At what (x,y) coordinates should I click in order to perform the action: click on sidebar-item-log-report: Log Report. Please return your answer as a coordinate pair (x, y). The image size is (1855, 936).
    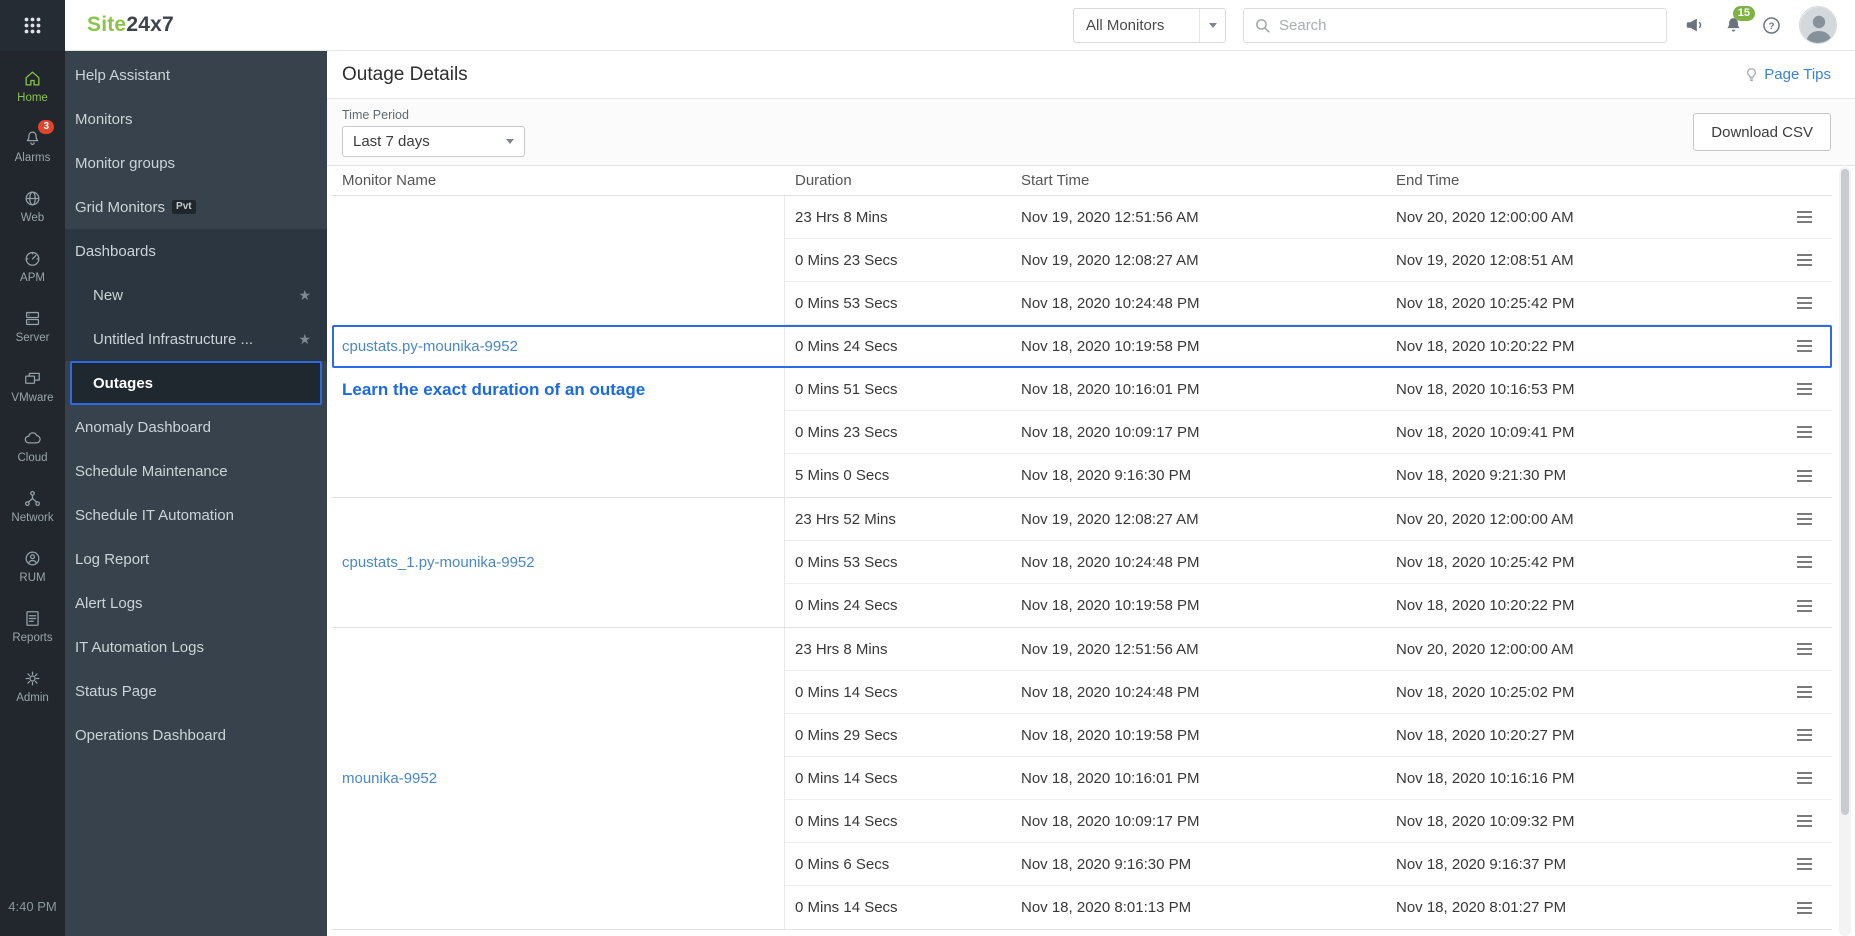
    Looking at the image, I should click on (196, 559).